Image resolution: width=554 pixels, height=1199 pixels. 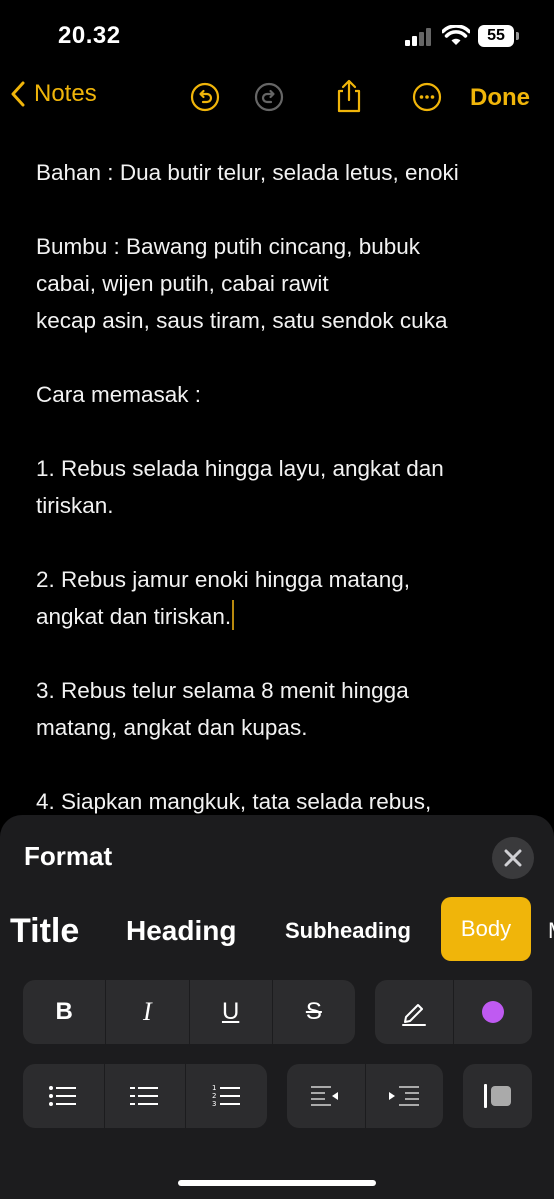 What do you see at coordinates (68, 856) in the screenshot?
I see `format-sheet-title: Format` at bounding box center [68, 856].